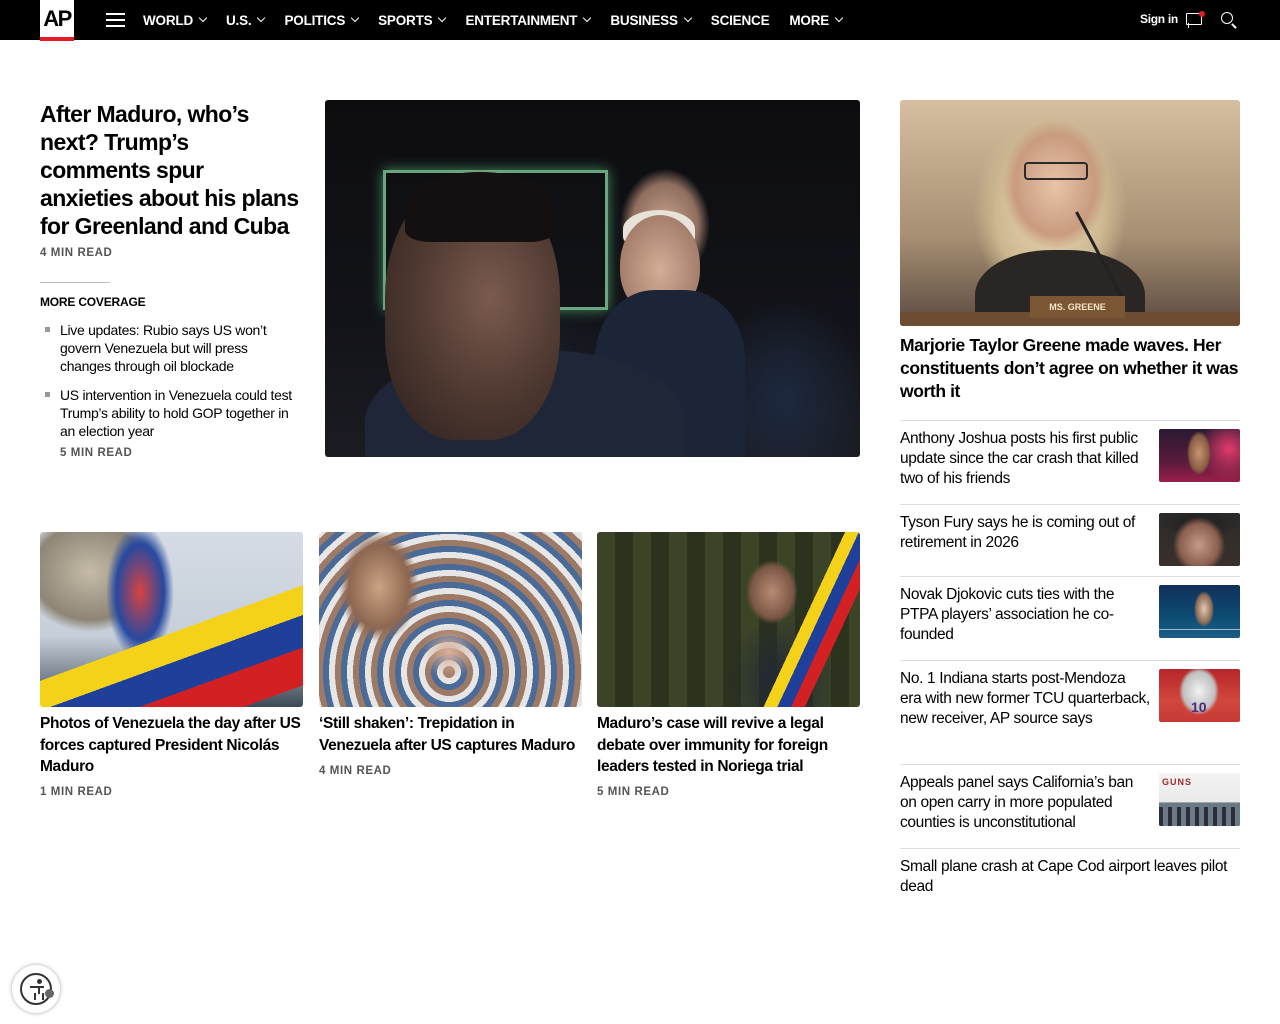  I want to click on nav-science: SCIENCE, so click(740, 20).